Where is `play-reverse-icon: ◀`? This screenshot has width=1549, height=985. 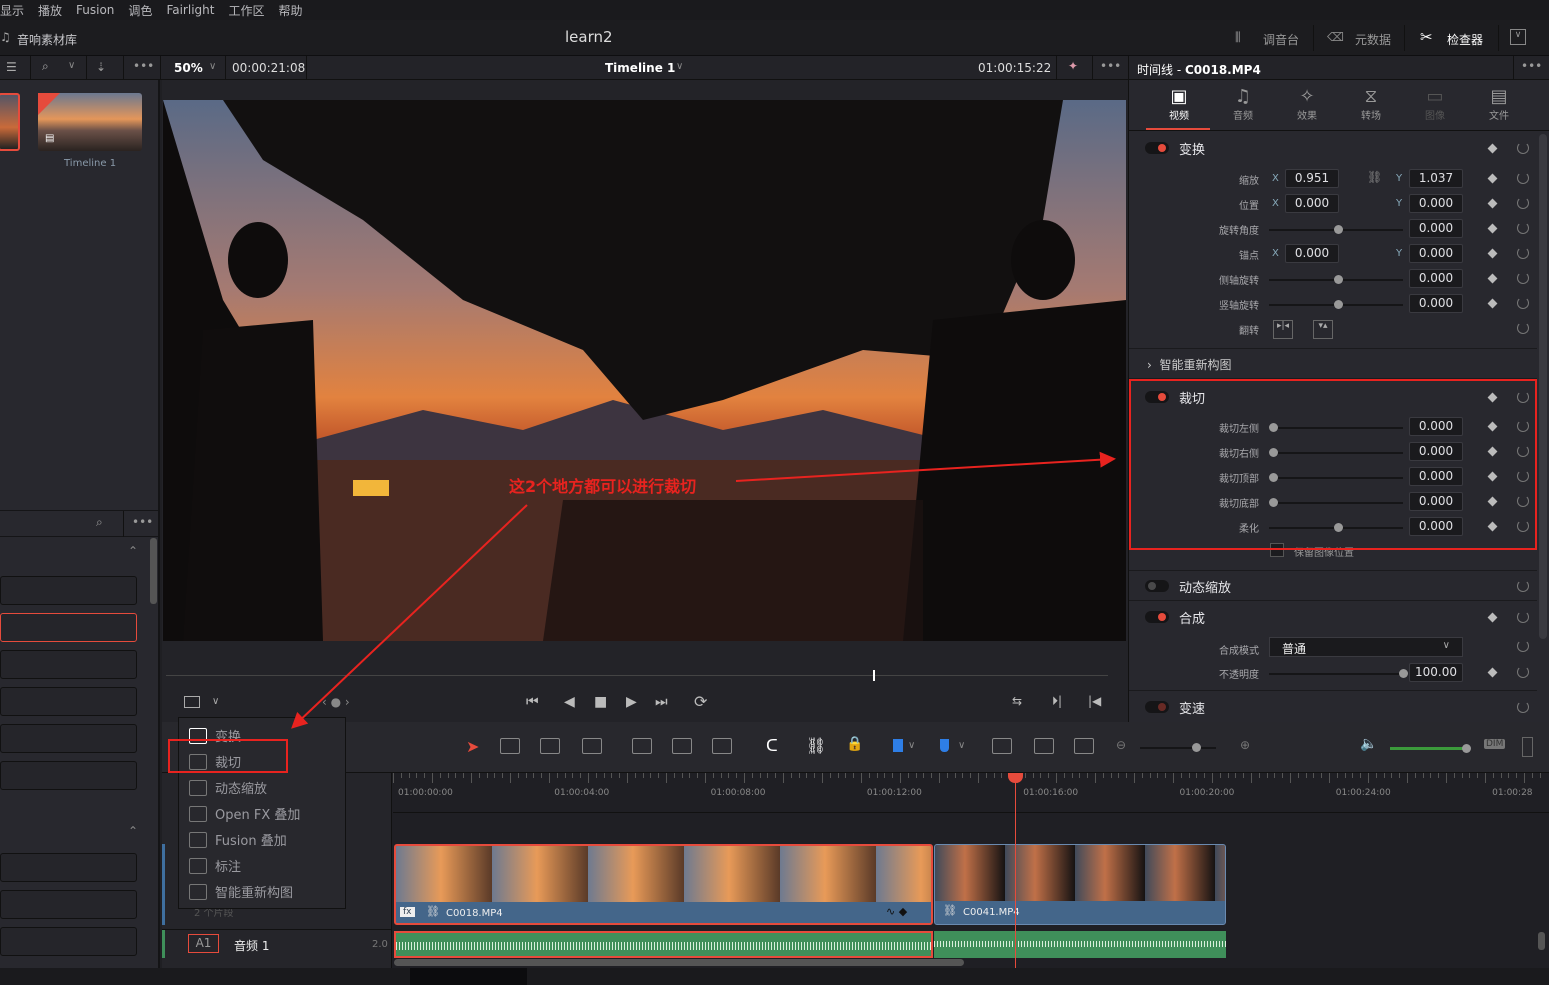 play-reverse-icon: ◀ is located at coordinates (569, 702).